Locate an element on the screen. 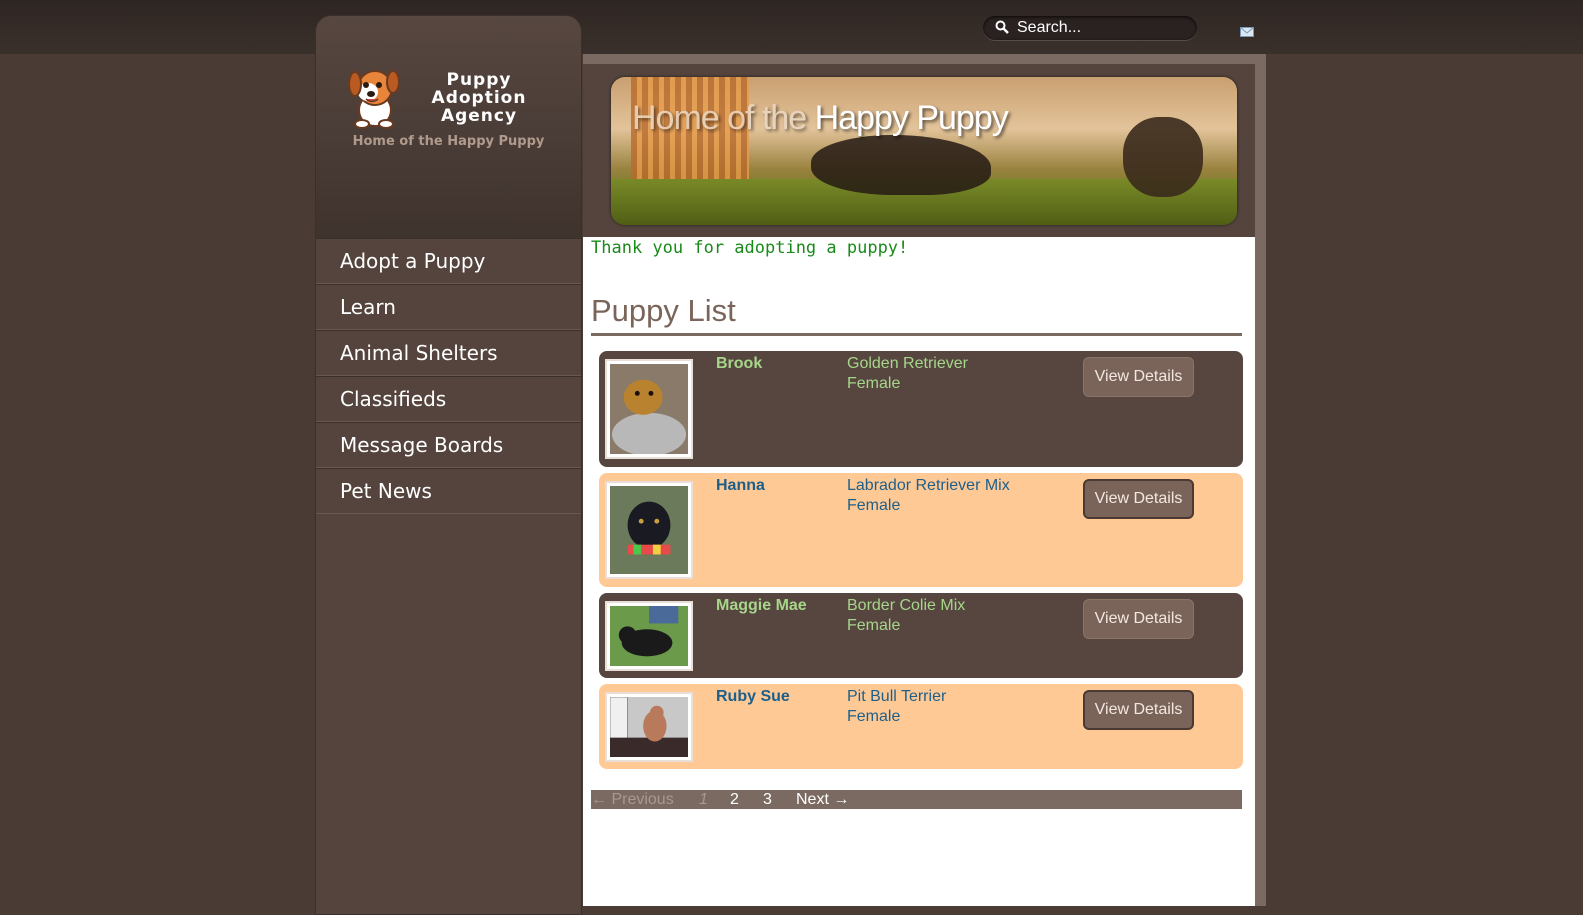 The image size is (1583, 915). banner-title: Home of the Happy Puppy is located at coordinates (820, 118).